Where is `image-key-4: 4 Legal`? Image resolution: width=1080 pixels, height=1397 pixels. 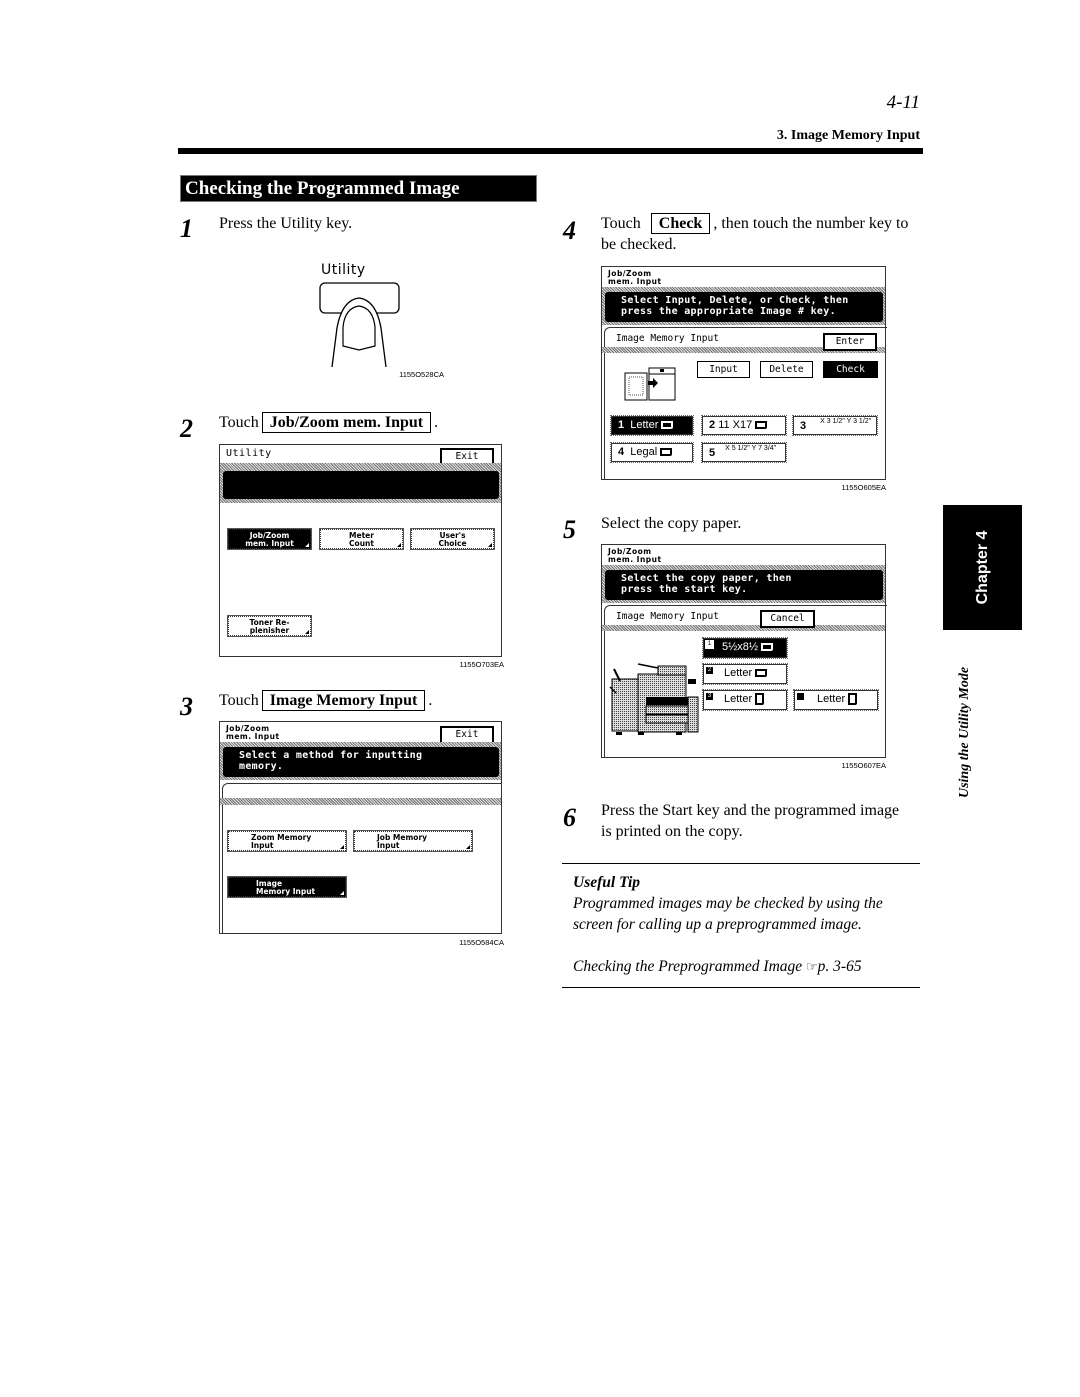 image-key-4: 4 Legal is located at coordinates (652, 452).